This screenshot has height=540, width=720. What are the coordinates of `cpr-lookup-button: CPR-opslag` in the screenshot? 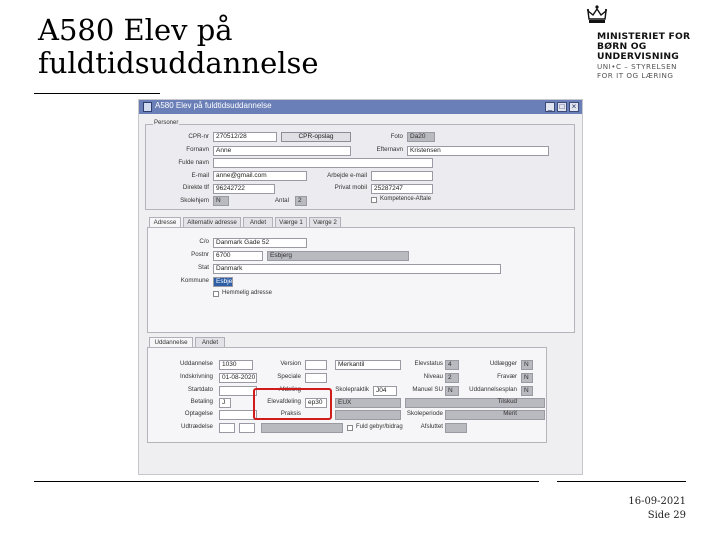 It's located at (316, 137).